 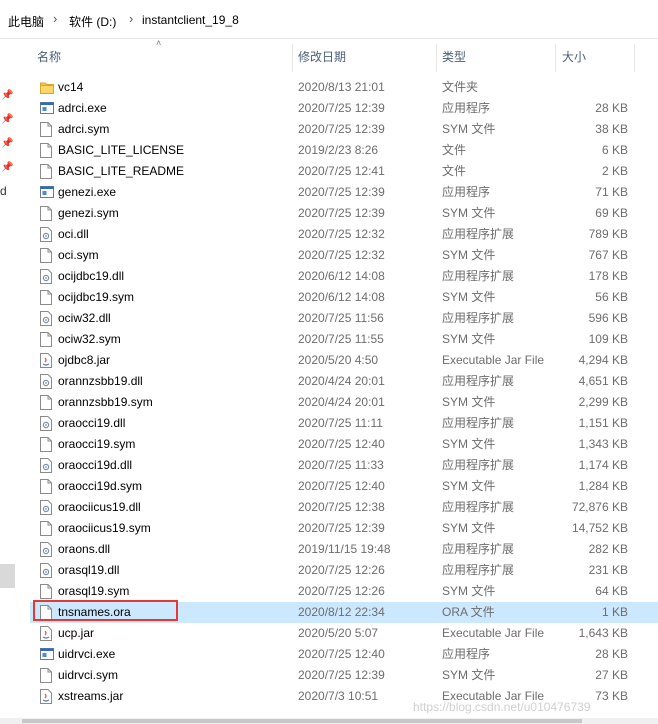 I want to click on file-size: 231 KB, so click(x=608, y=570).